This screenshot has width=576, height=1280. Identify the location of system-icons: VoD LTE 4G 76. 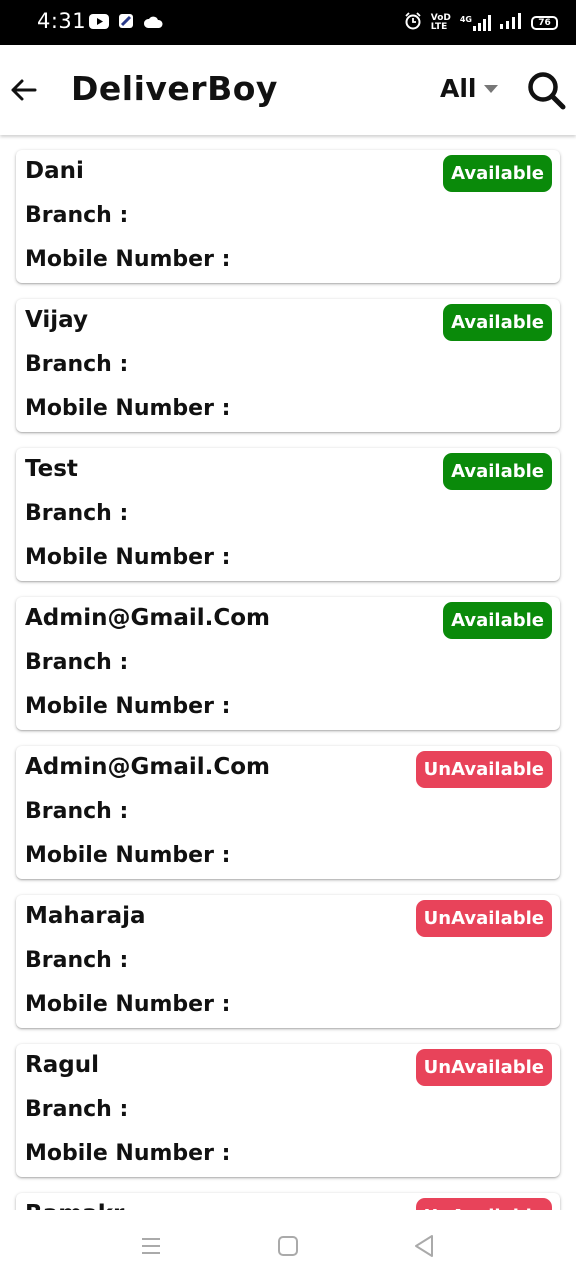
(481, 23).